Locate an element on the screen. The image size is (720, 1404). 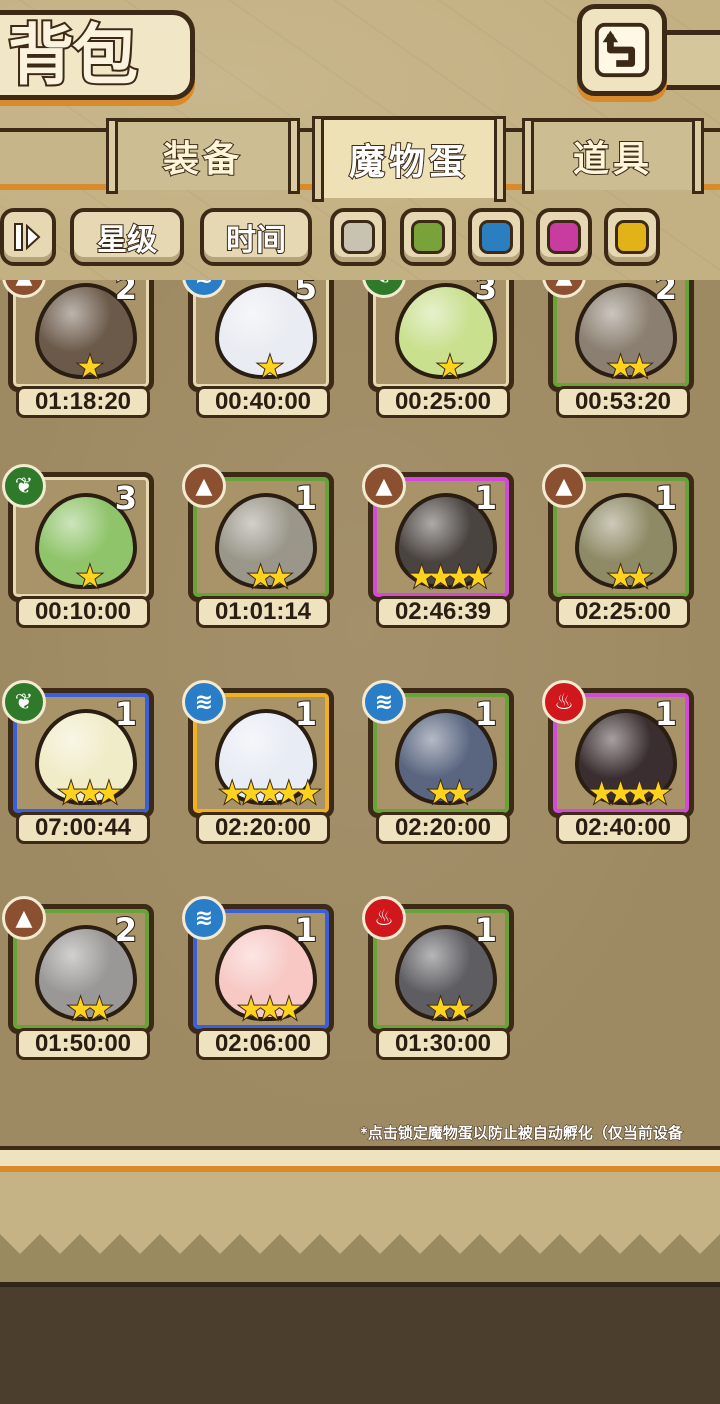
egg-card: 1 ★★★★ ♨ 02:40:00 is located at coordinates (620, 764).